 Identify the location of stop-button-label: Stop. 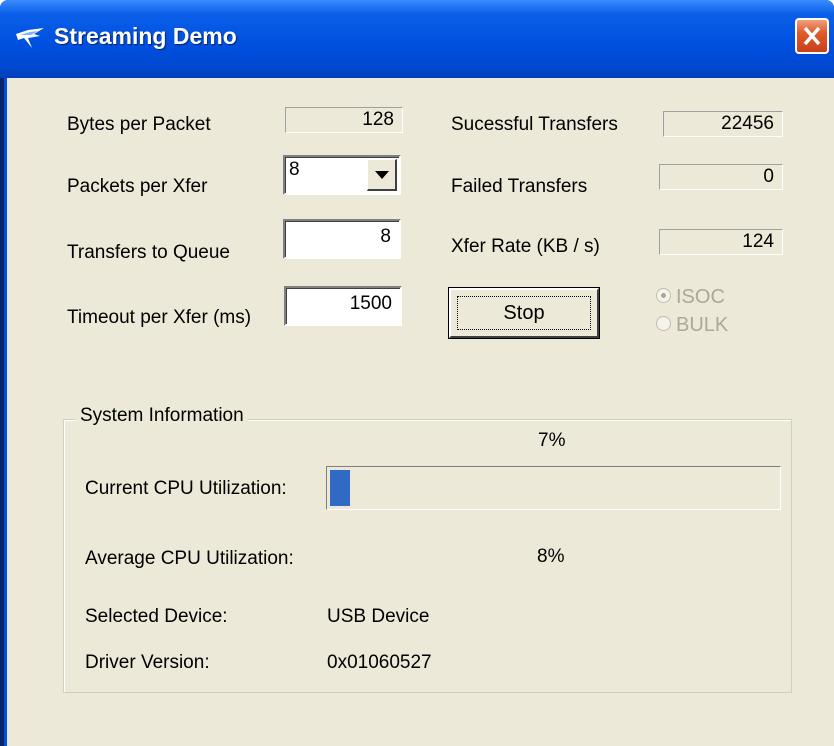
(524, 313).